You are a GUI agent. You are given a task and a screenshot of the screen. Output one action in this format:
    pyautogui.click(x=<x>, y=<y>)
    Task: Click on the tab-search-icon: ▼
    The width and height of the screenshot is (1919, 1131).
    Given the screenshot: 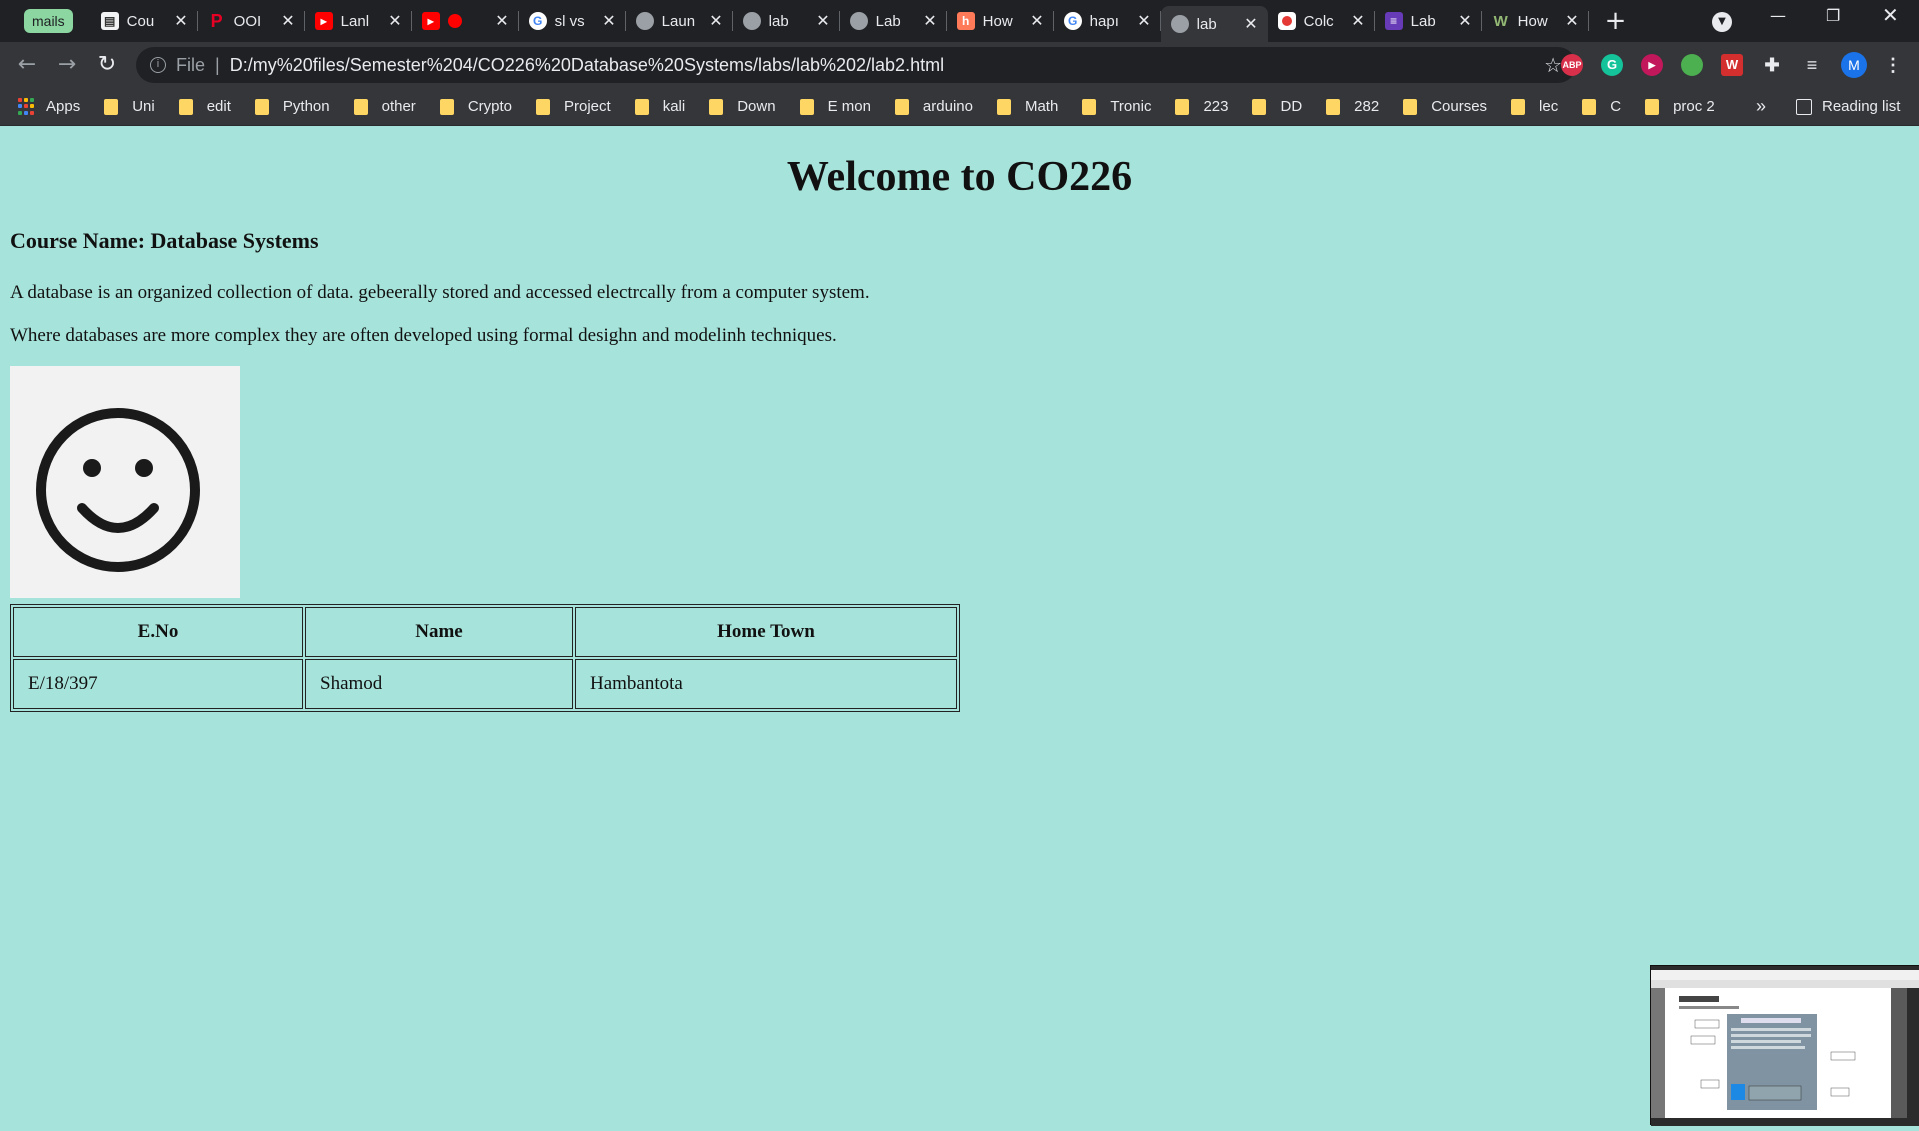 What is the action you would take?
    pyautogui.click(x=1722, y=22)
    